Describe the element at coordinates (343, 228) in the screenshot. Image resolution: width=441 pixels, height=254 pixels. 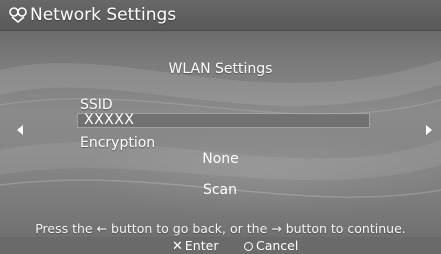
I see `hint-suffix: button to continue.` at that location.